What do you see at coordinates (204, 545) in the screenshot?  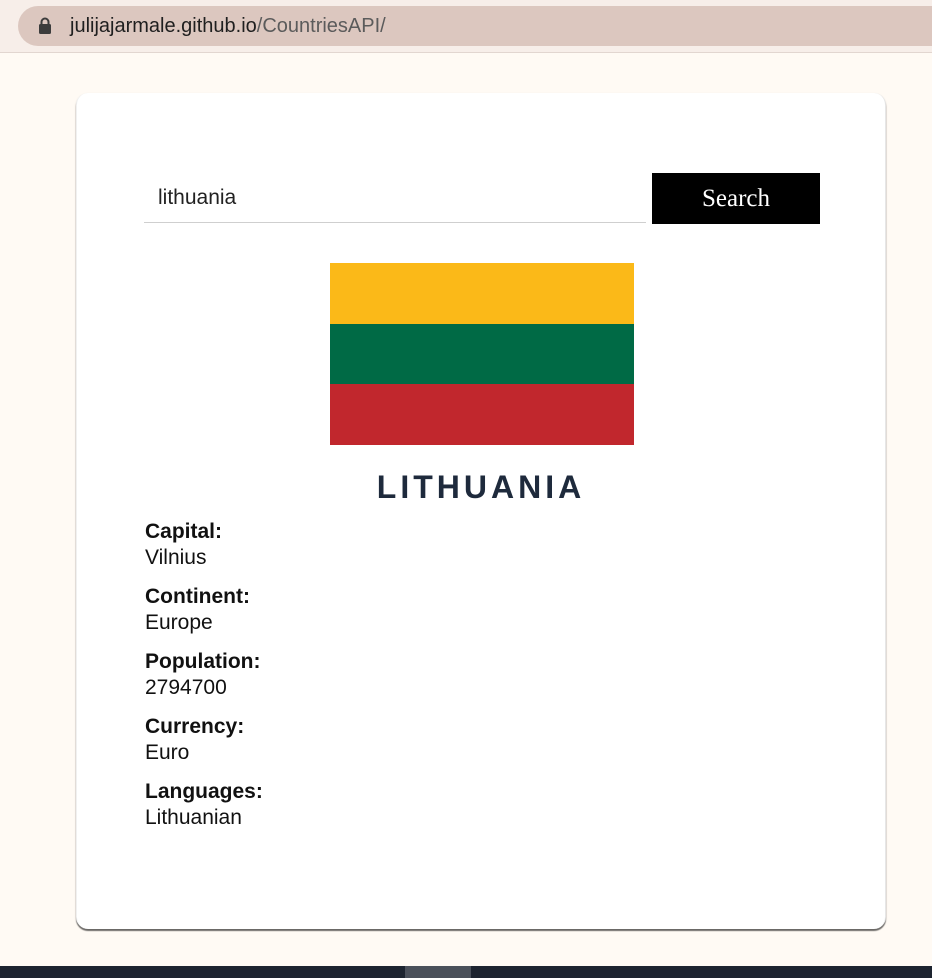 I see `detail-capital: Capital: Vilnius` at bounding box center [204, 545].